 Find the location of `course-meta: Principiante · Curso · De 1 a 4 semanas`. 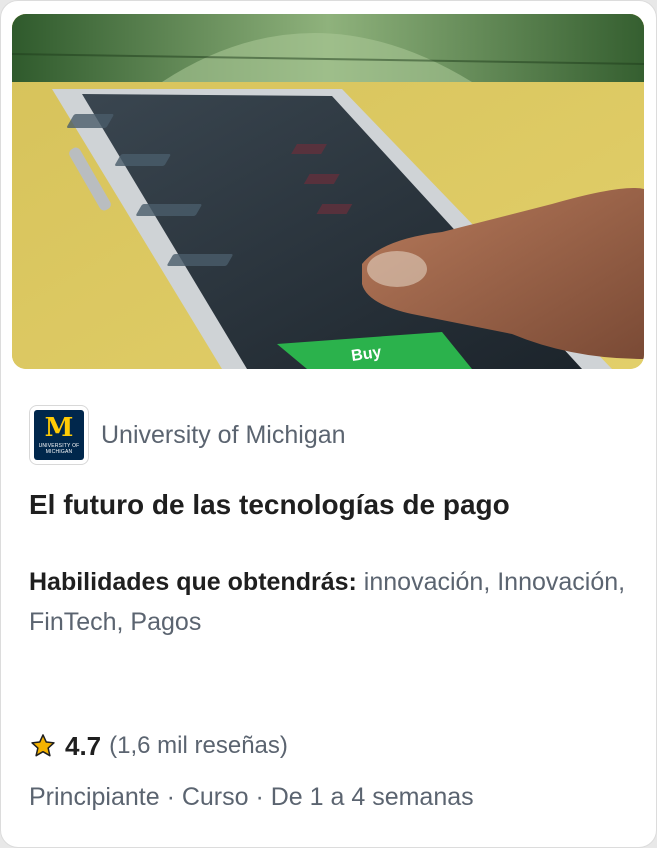

course-meta: Principiante · Curso · De 1 a 4 semanas is located at coordinates (251, 797).